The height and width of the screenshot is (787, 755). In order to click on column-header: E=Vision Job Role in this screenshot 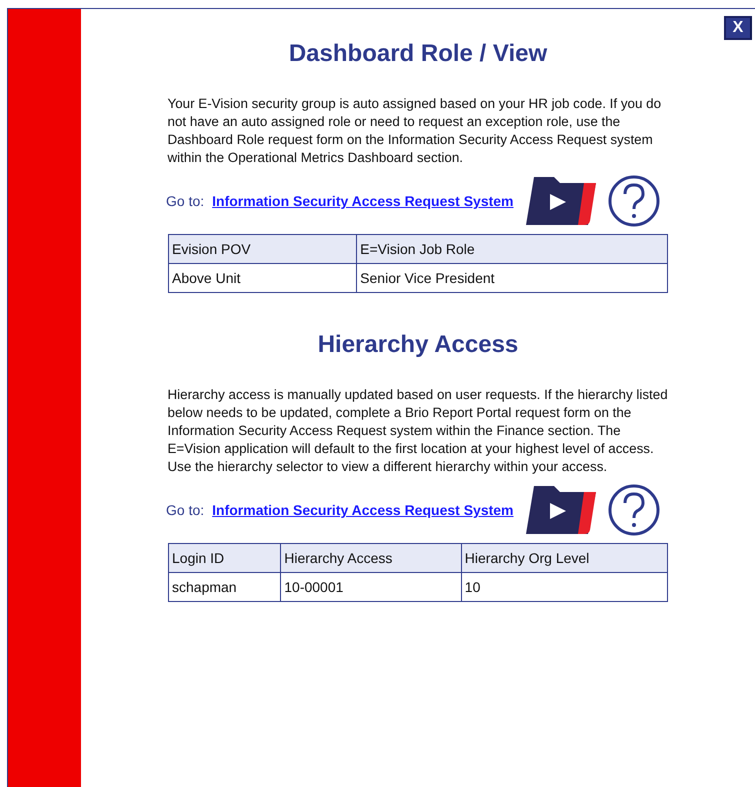, I will do `click(512, 249)`.